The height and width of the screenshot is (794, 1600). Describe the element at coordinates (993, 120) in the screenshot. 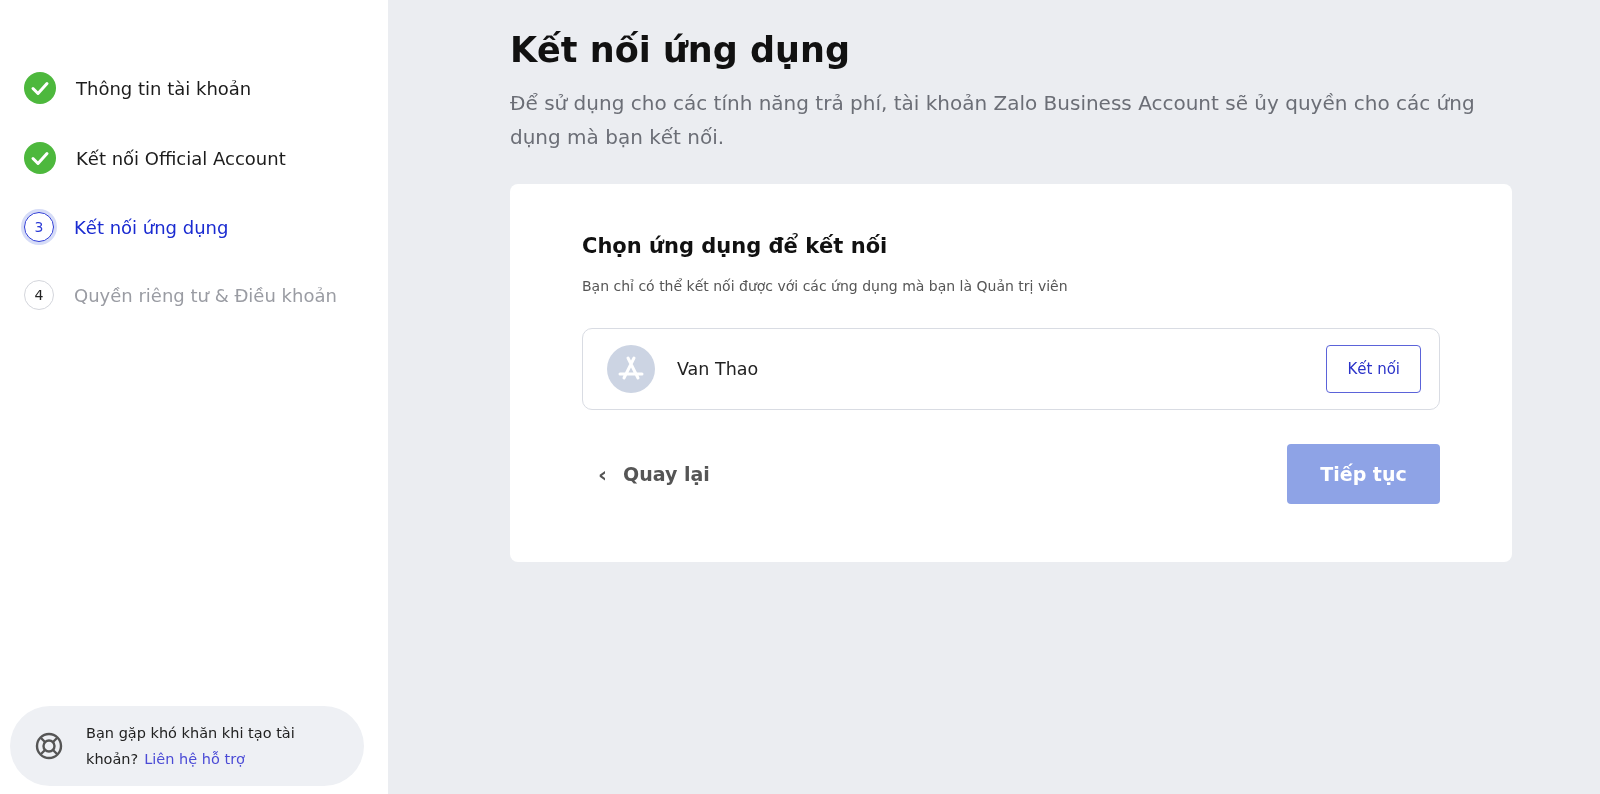

I see `page-description: Để sử dụng cho các tính năng trả phí, tài khoản Zalo Business Account sẽ ủy quyền cho các ứng dụng mà bạn kết nối.` at that location.